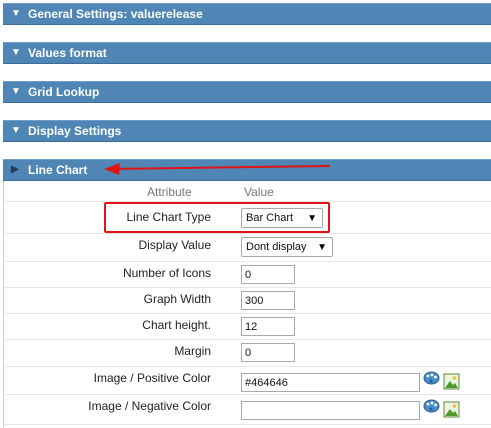 The width and height of the screenshot is (491, 428). Describe the element at coordinates (268, 300) in the screenshot. I see `graph-width-input: 300` at that location.